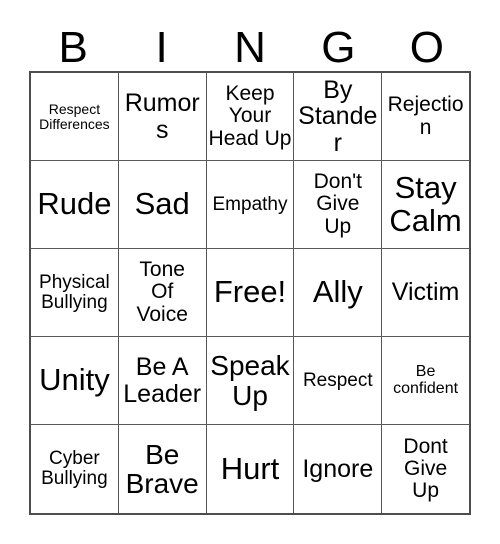  Describe the element at coordinates (338, 47) in the screenshot. I see `header-letter-g: G` at that location.